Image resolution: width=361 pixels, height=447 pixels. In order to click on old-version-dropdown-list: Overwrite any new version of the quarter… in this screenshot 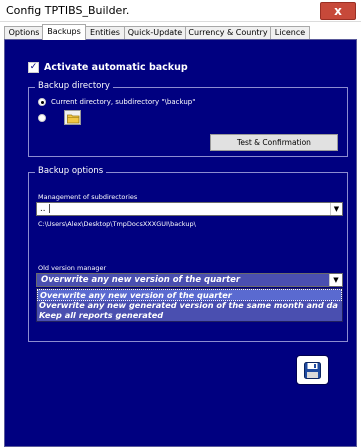, I will do `click(189, 305)`.